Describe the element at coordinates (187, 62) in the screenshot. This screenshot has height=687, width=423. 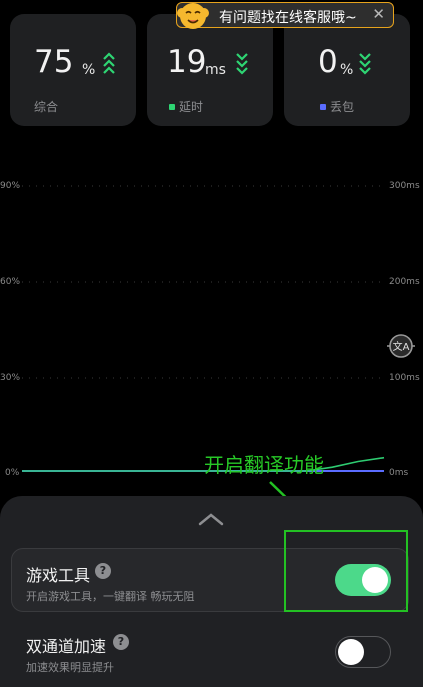
I see `latency-value: 19` at that location.